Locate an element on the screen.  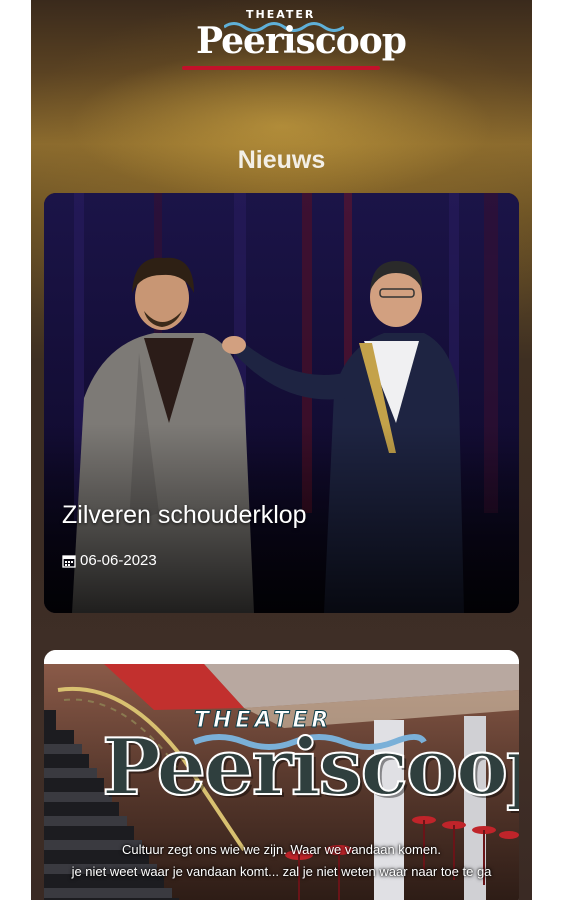
theater-logo: THEATER Peeriscoop is located at coordinates (291, 40).